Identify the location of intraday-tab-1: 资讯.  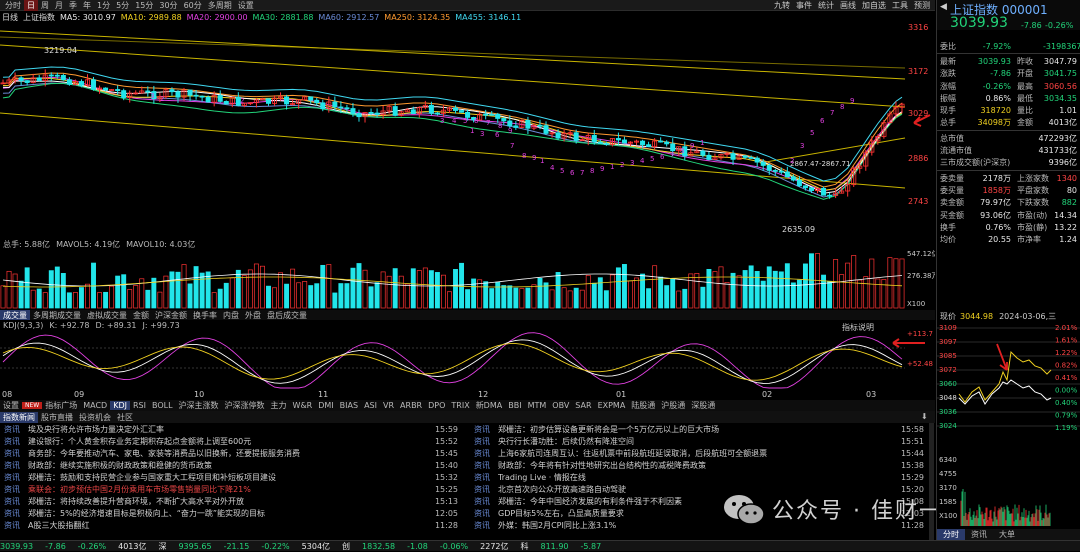
(979, 534).